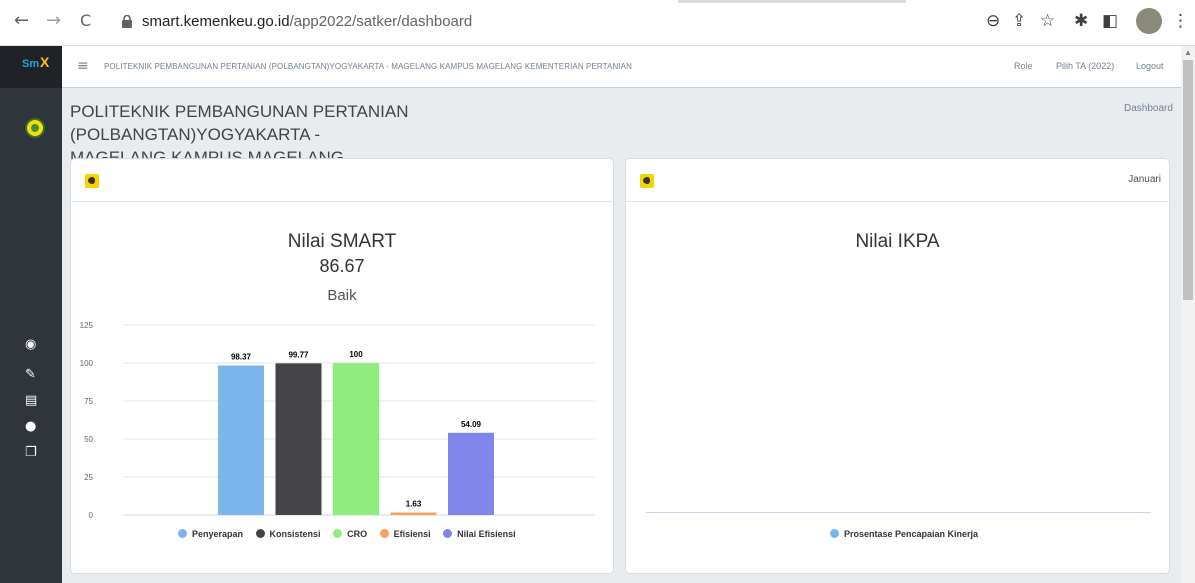 This screenshot has height=583, width=1195. Describe the element at coordinates (1081, 21) in the screenshot. I see `extensions-icon: ✱` at that location.